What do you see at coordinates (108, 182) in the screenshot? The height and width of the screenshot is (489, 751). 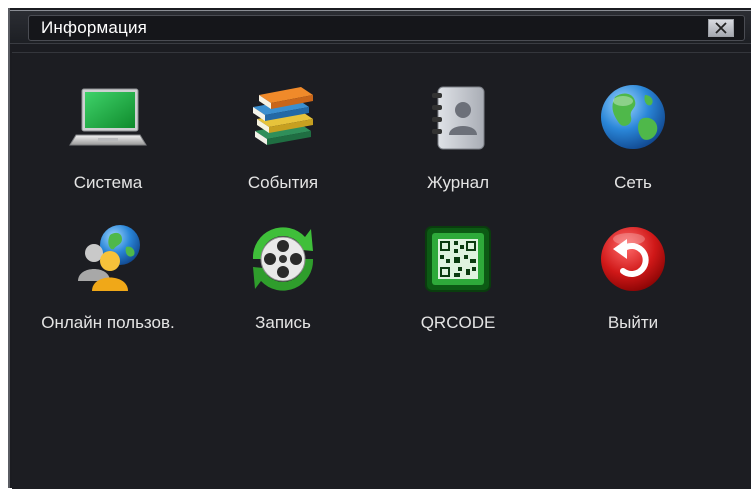 I see `menu-item-label: Система` at bounding box center [108, 182].